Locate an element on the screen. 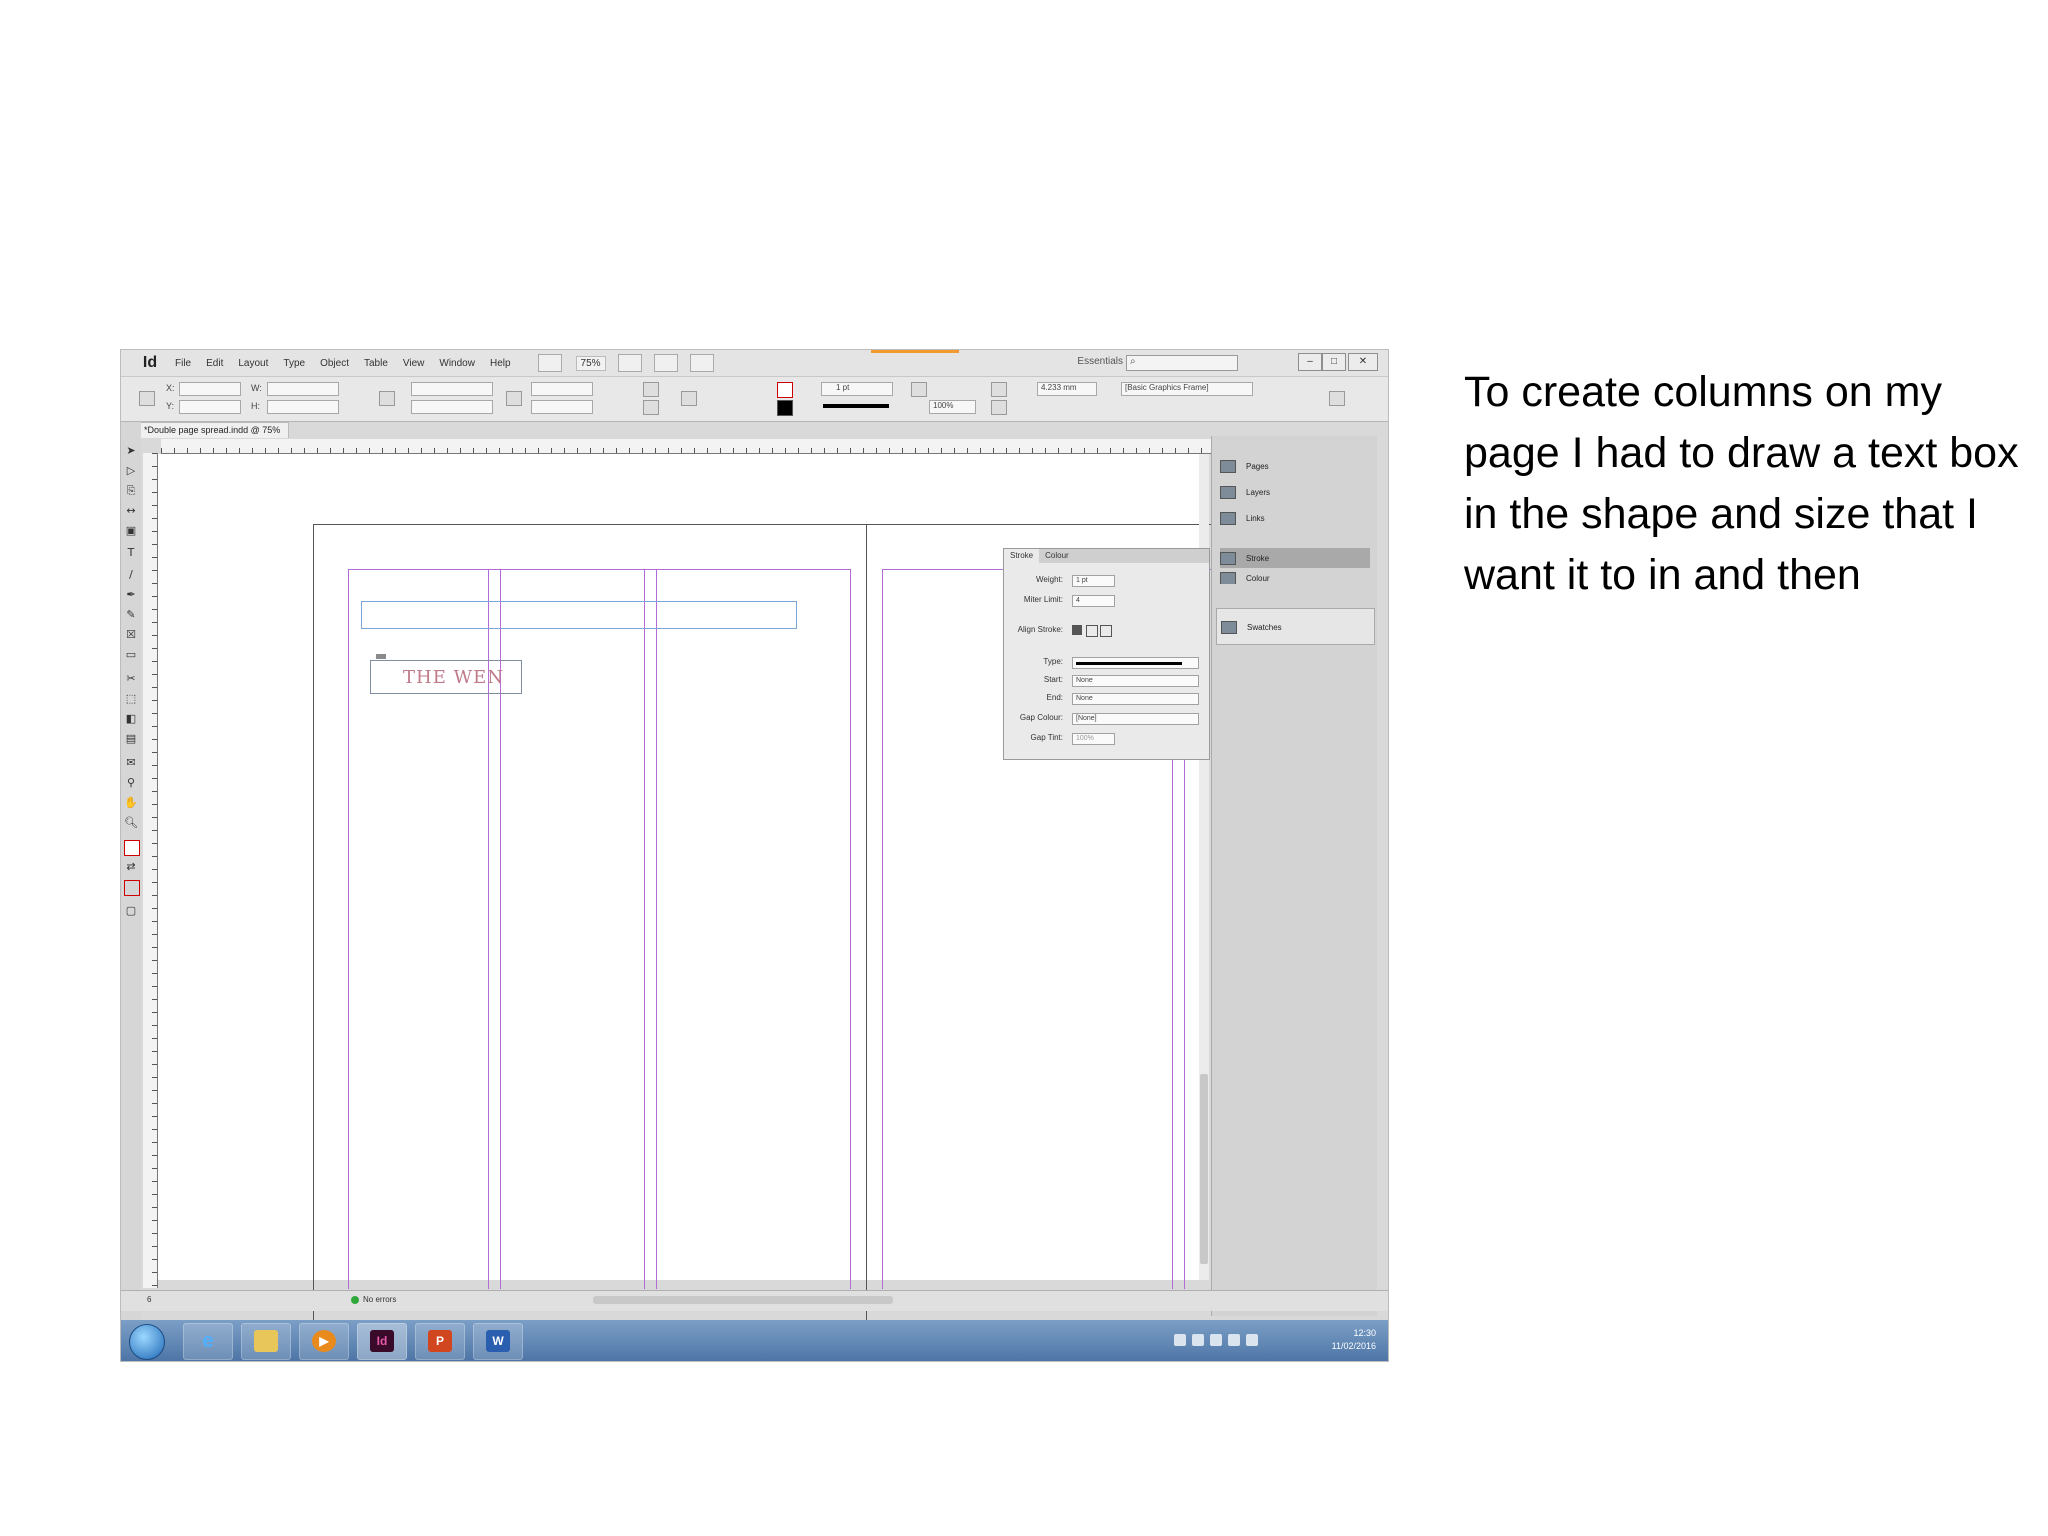 Image resolution: width=2048 pixels, height=1536 pixels. dock-swatches: Swatches is located at coordinates (1296, 627).